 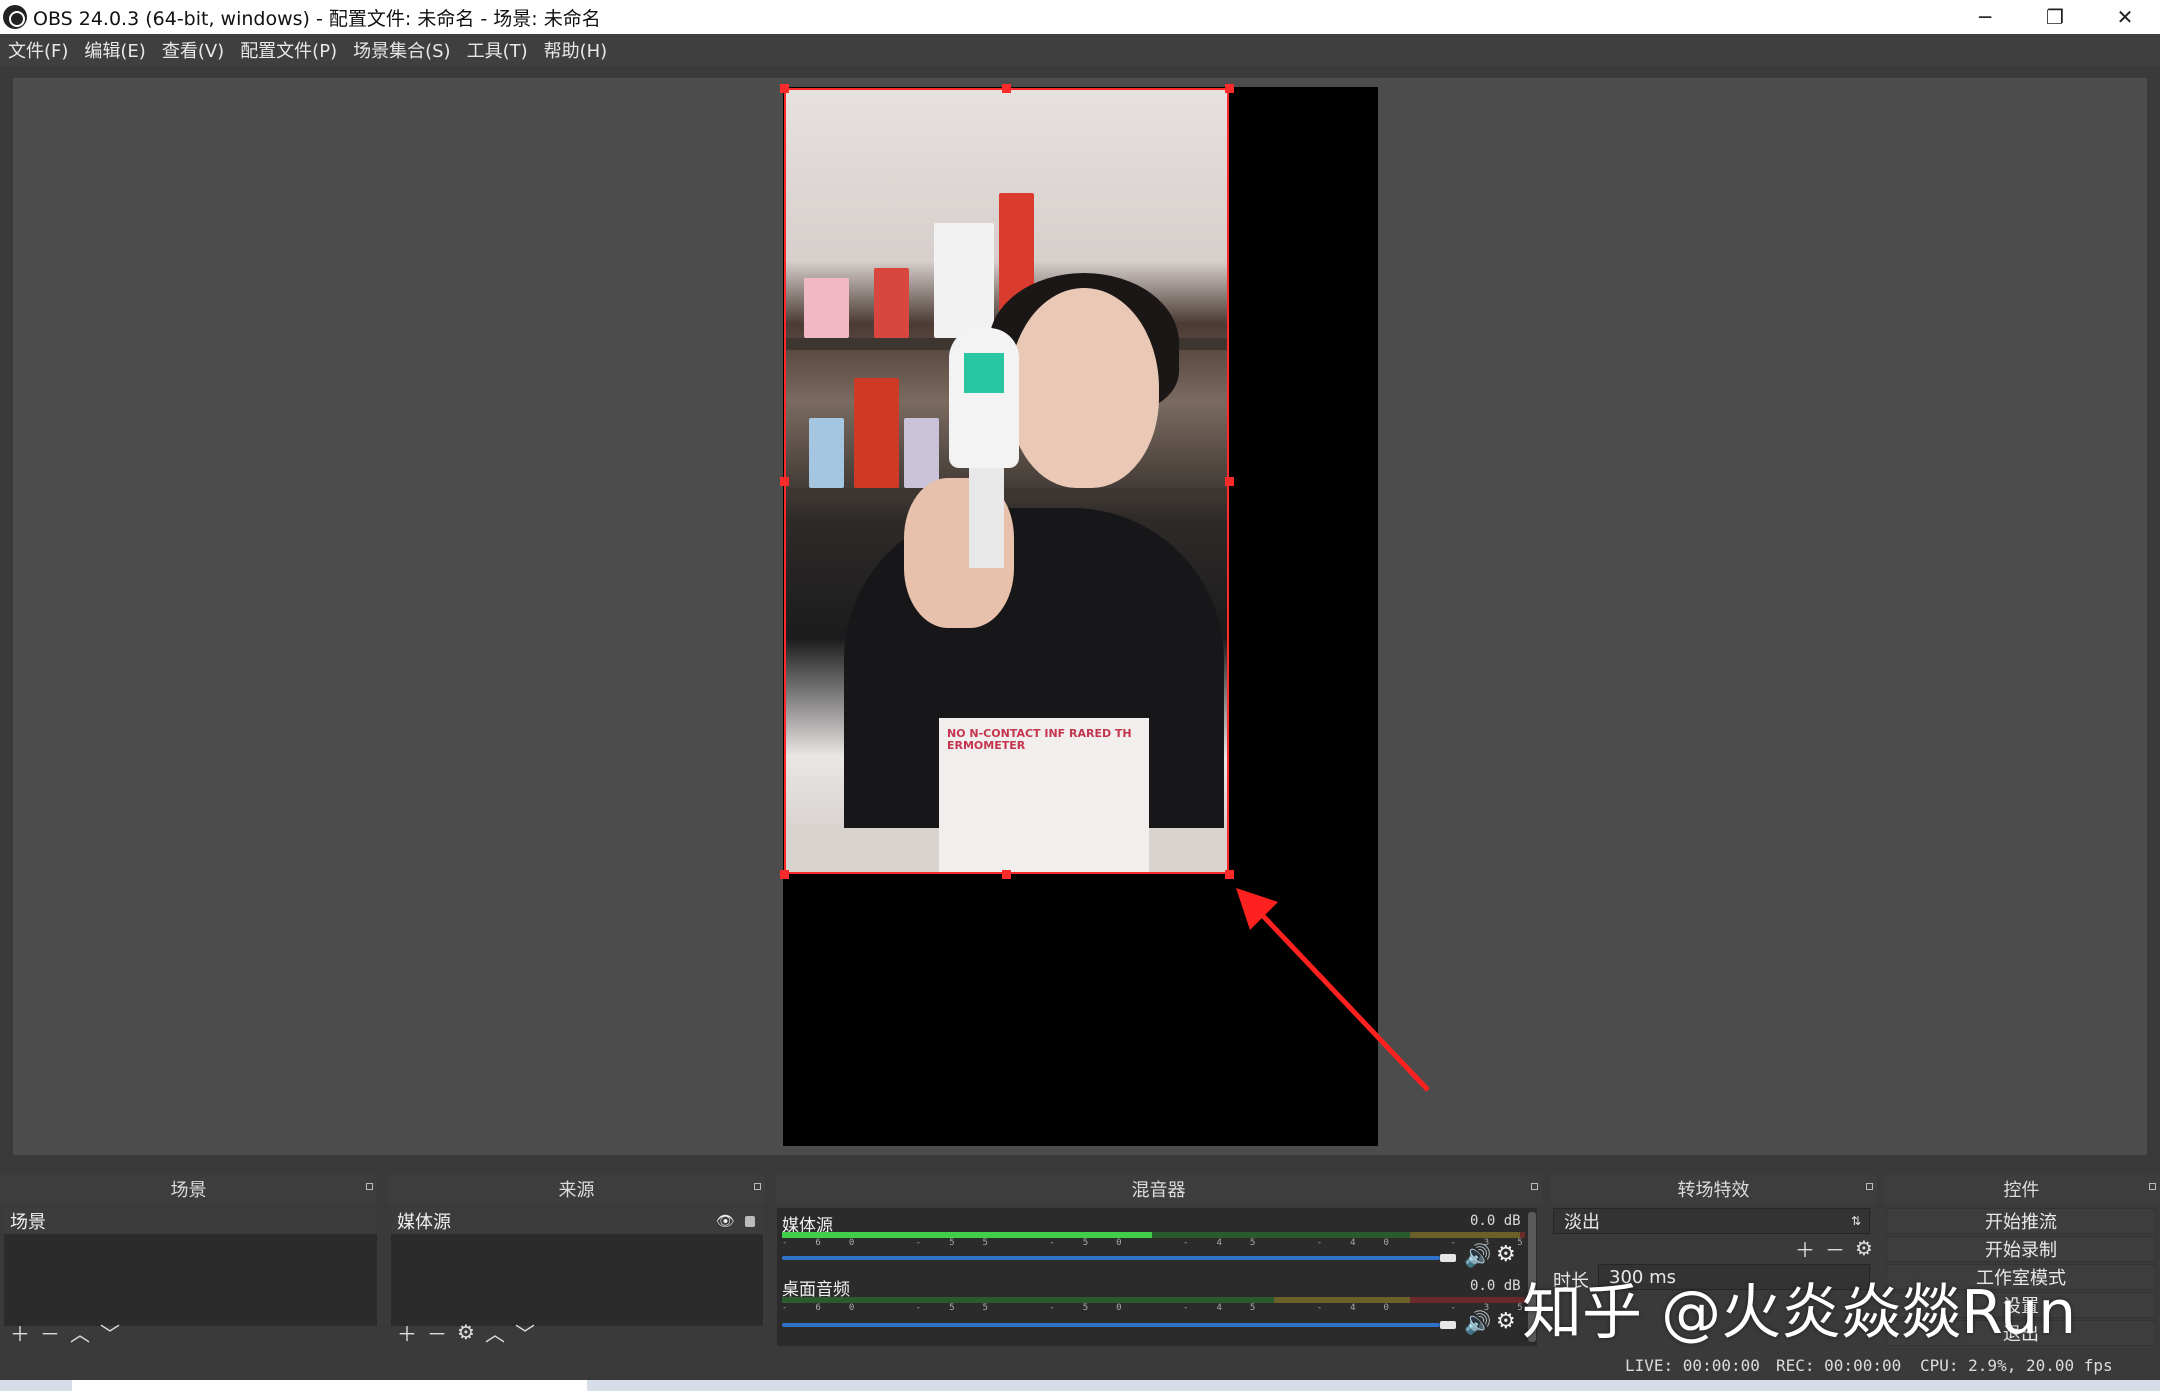 I want to click on sources-toolbar: ＋ － ⚙ ︿ ﹀, so click(x=466, y=1332).